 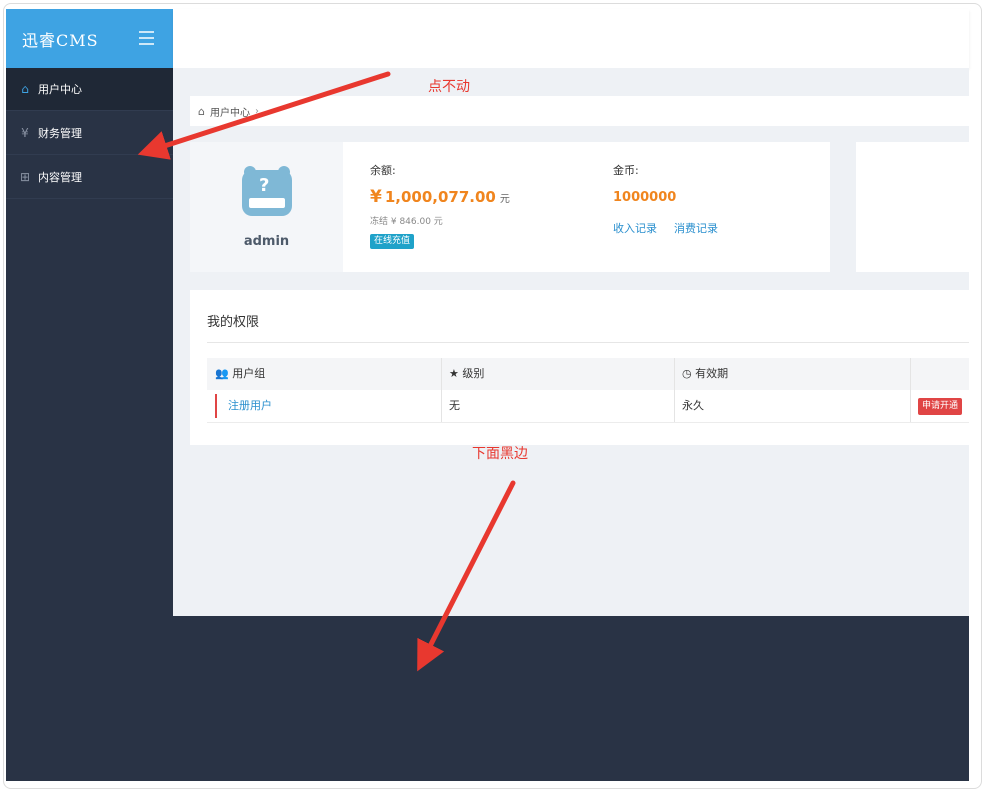 I want to click on balance-amount: 1,000,077.00, so click(x=440, y=197).